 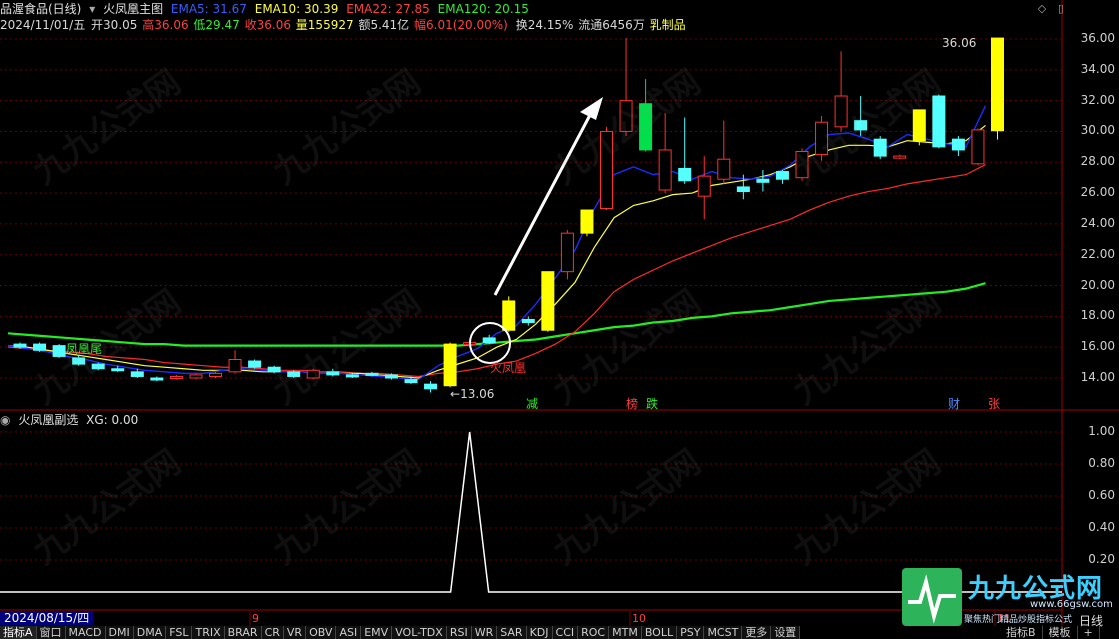 I want to click on price-tick-label: 34.00, so click(x=1097, y=68).